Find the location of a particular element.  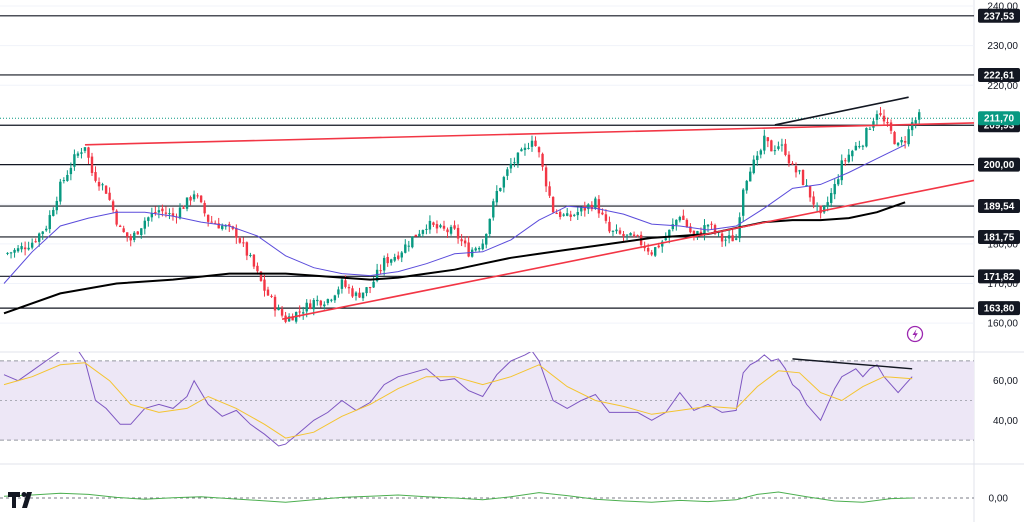

level-badge-label: 189,54 is located at coordinates (999, 207).